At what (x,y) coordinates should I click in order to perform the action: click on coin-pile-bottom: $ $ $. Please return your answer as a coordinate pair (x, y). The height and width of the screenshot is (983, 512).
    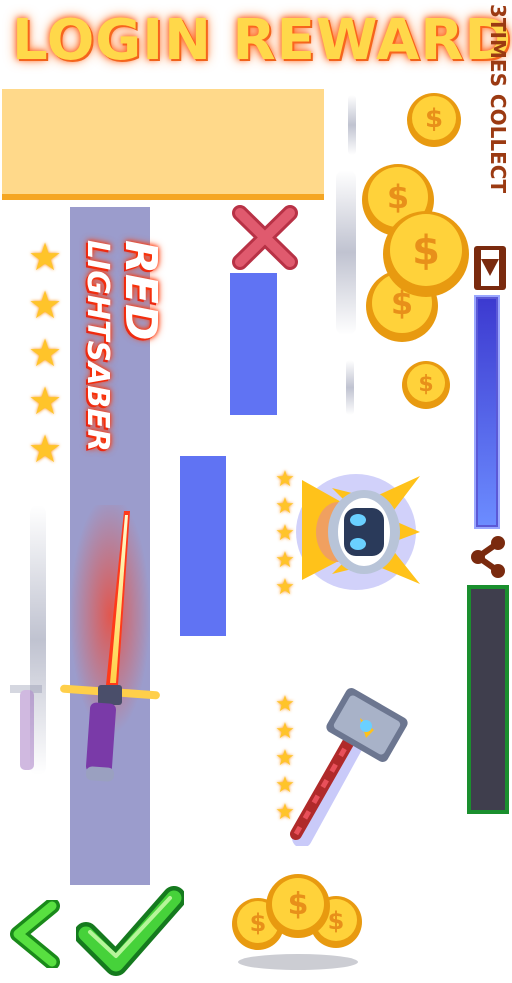
    Looking at the image, I should click on (298, 922).